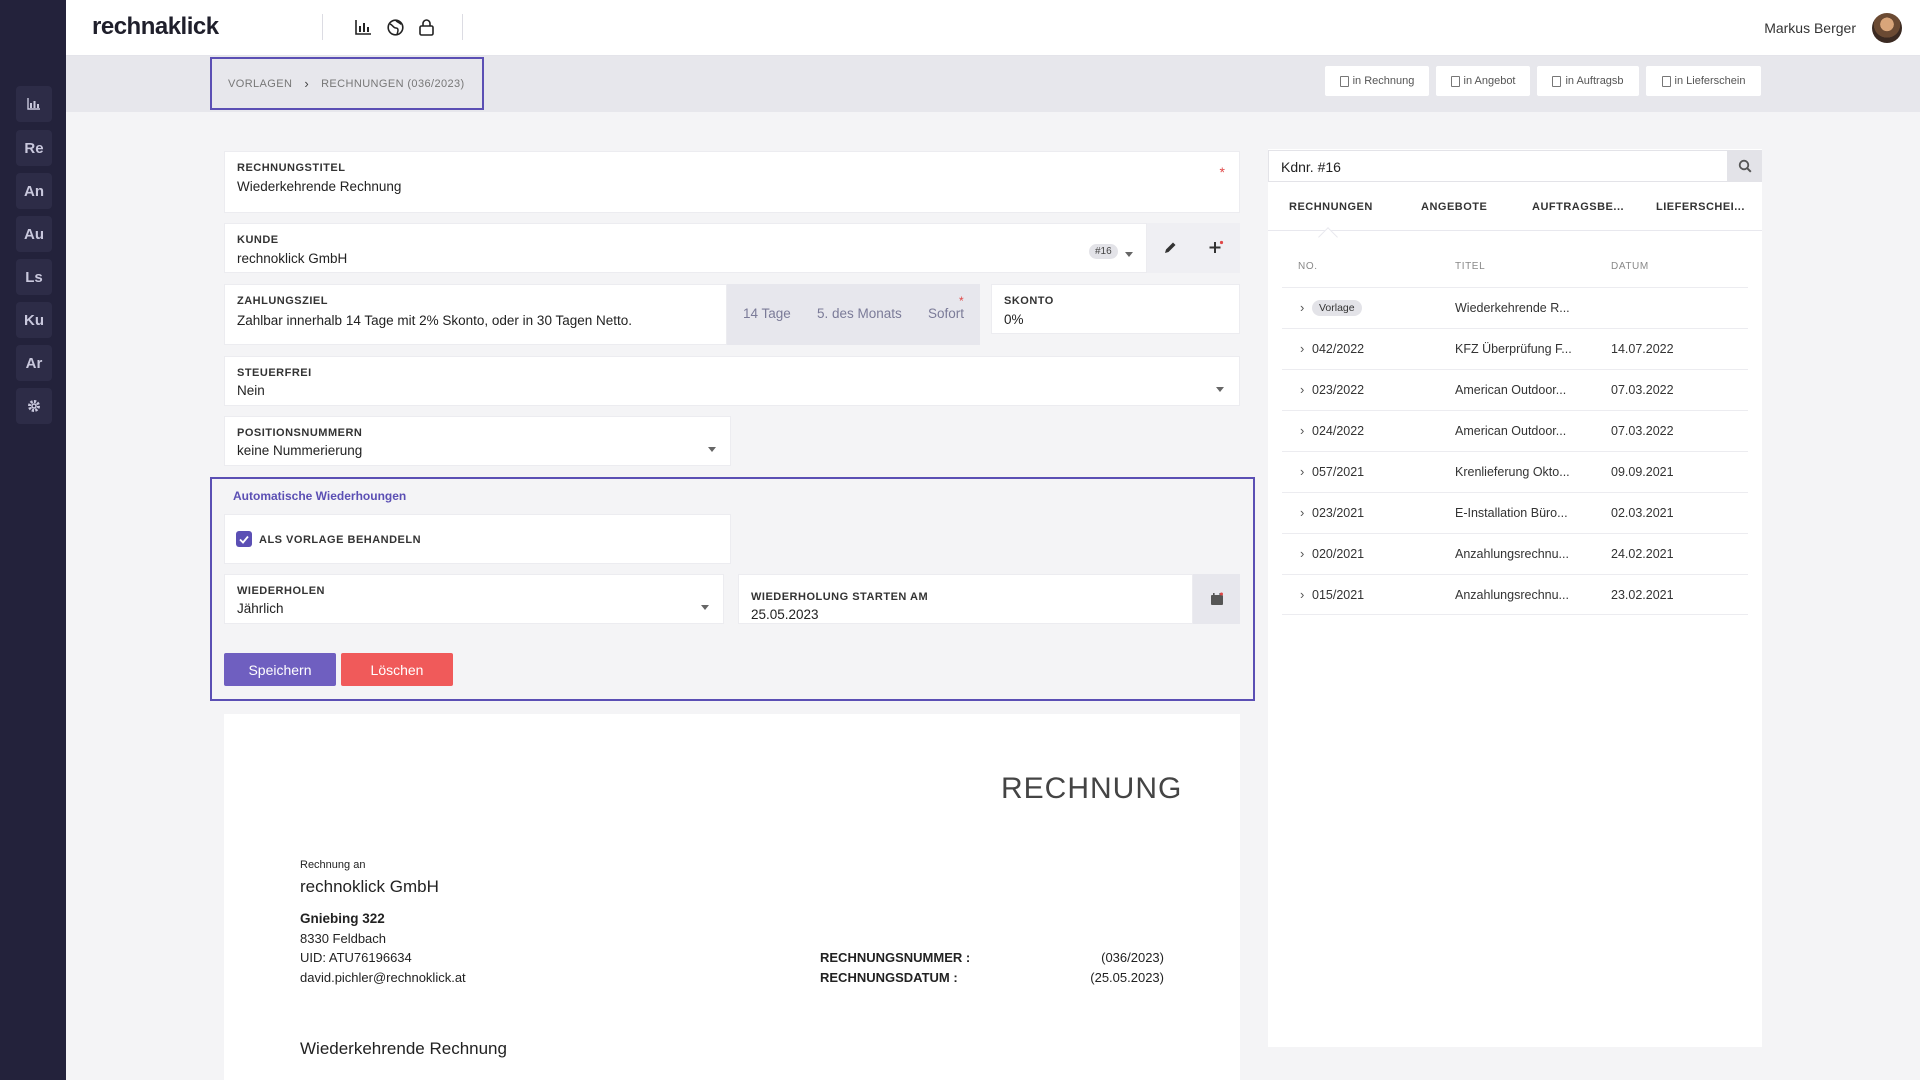 Image resolution: width=1920 pixels, height=1080 pixels. I want to click on sidebar-item-statistics, so click(34, 104).